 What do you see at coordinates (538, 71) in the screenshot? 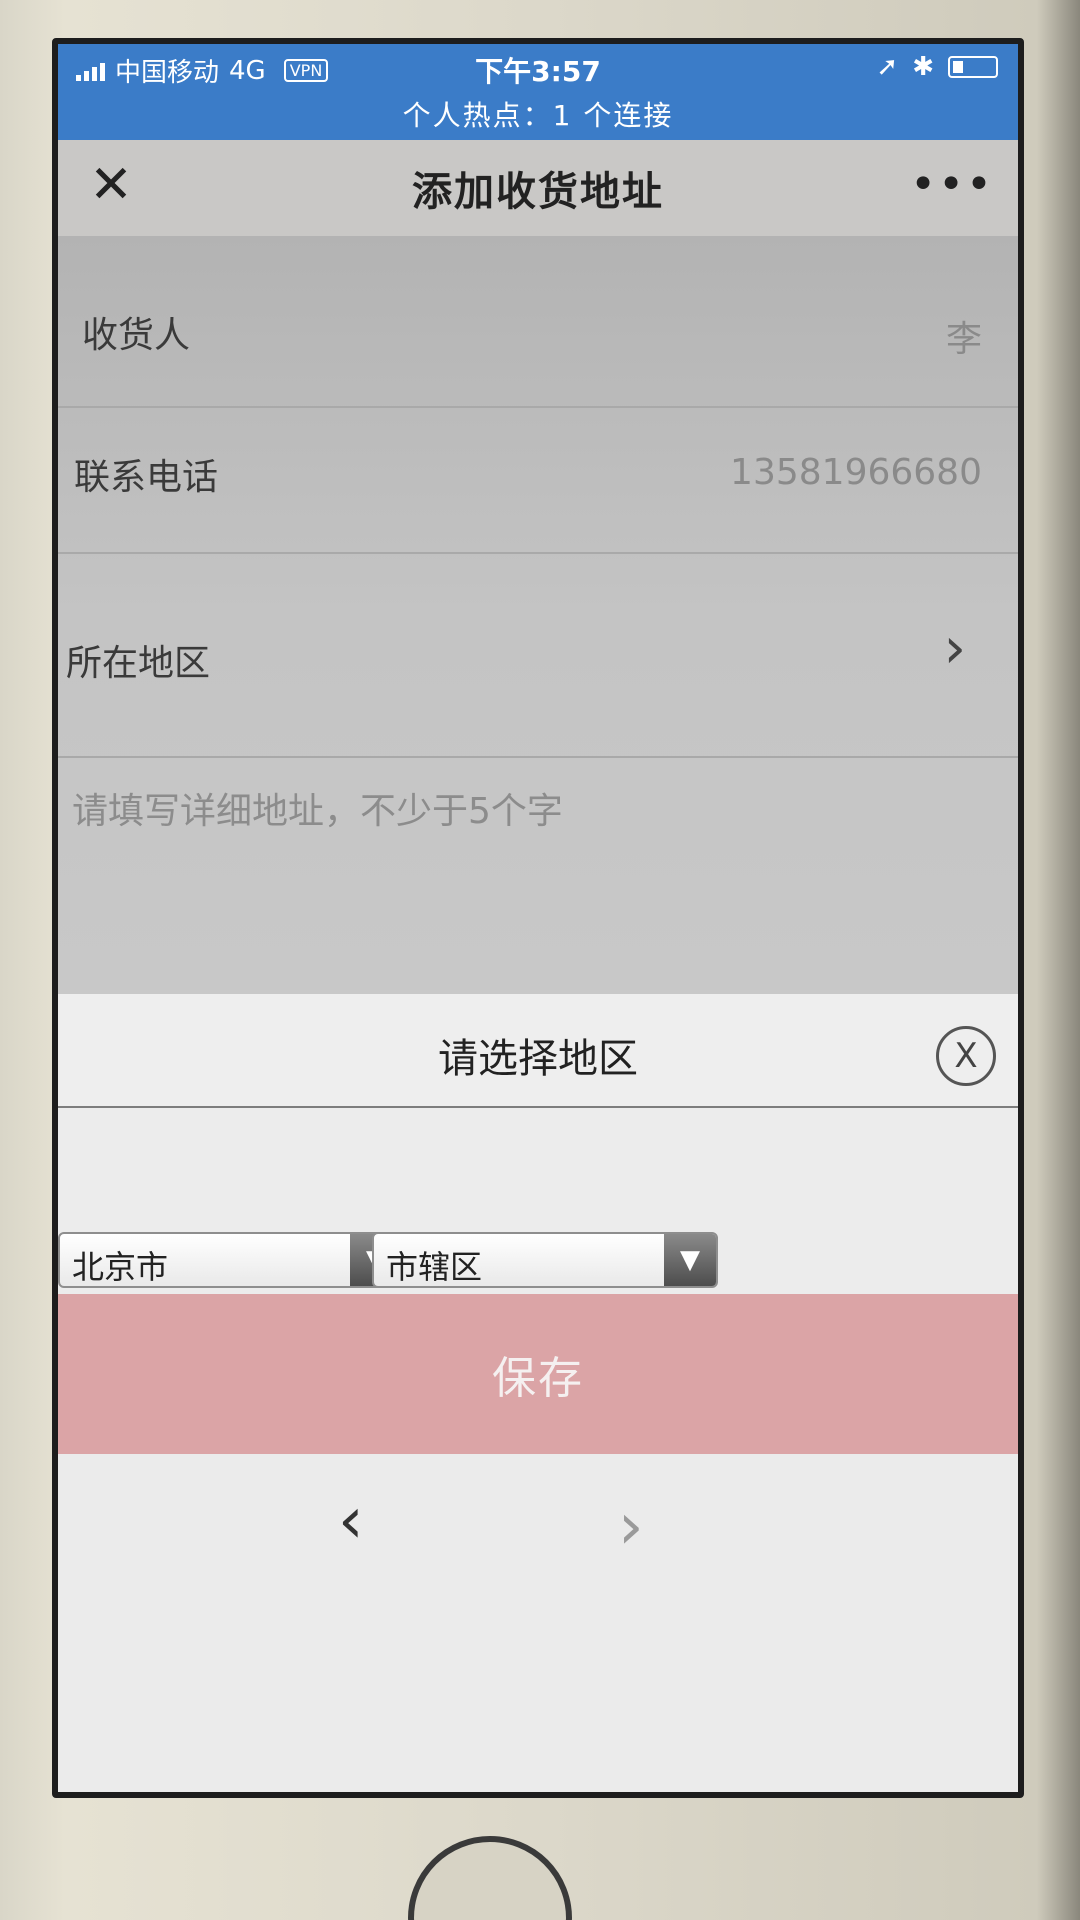
I see `status-time: 下午3:57` at bounding box center [538, 71].